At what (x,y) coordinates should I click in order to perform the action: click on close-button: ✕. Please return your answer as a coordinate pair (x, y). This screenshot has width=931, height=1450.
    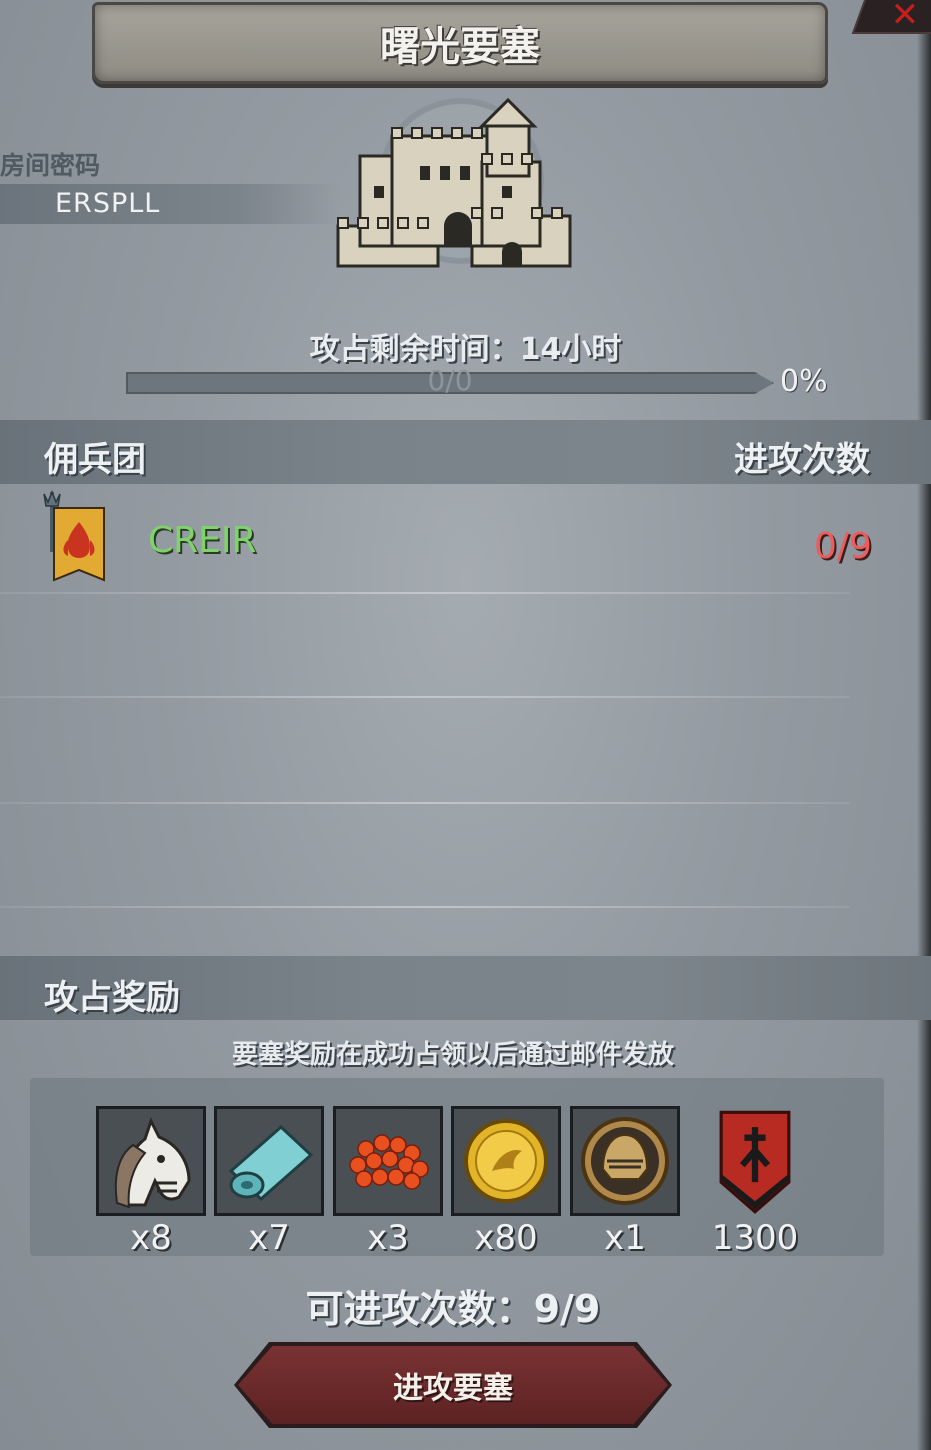
    Looking at the image, I should click on (891, 17).